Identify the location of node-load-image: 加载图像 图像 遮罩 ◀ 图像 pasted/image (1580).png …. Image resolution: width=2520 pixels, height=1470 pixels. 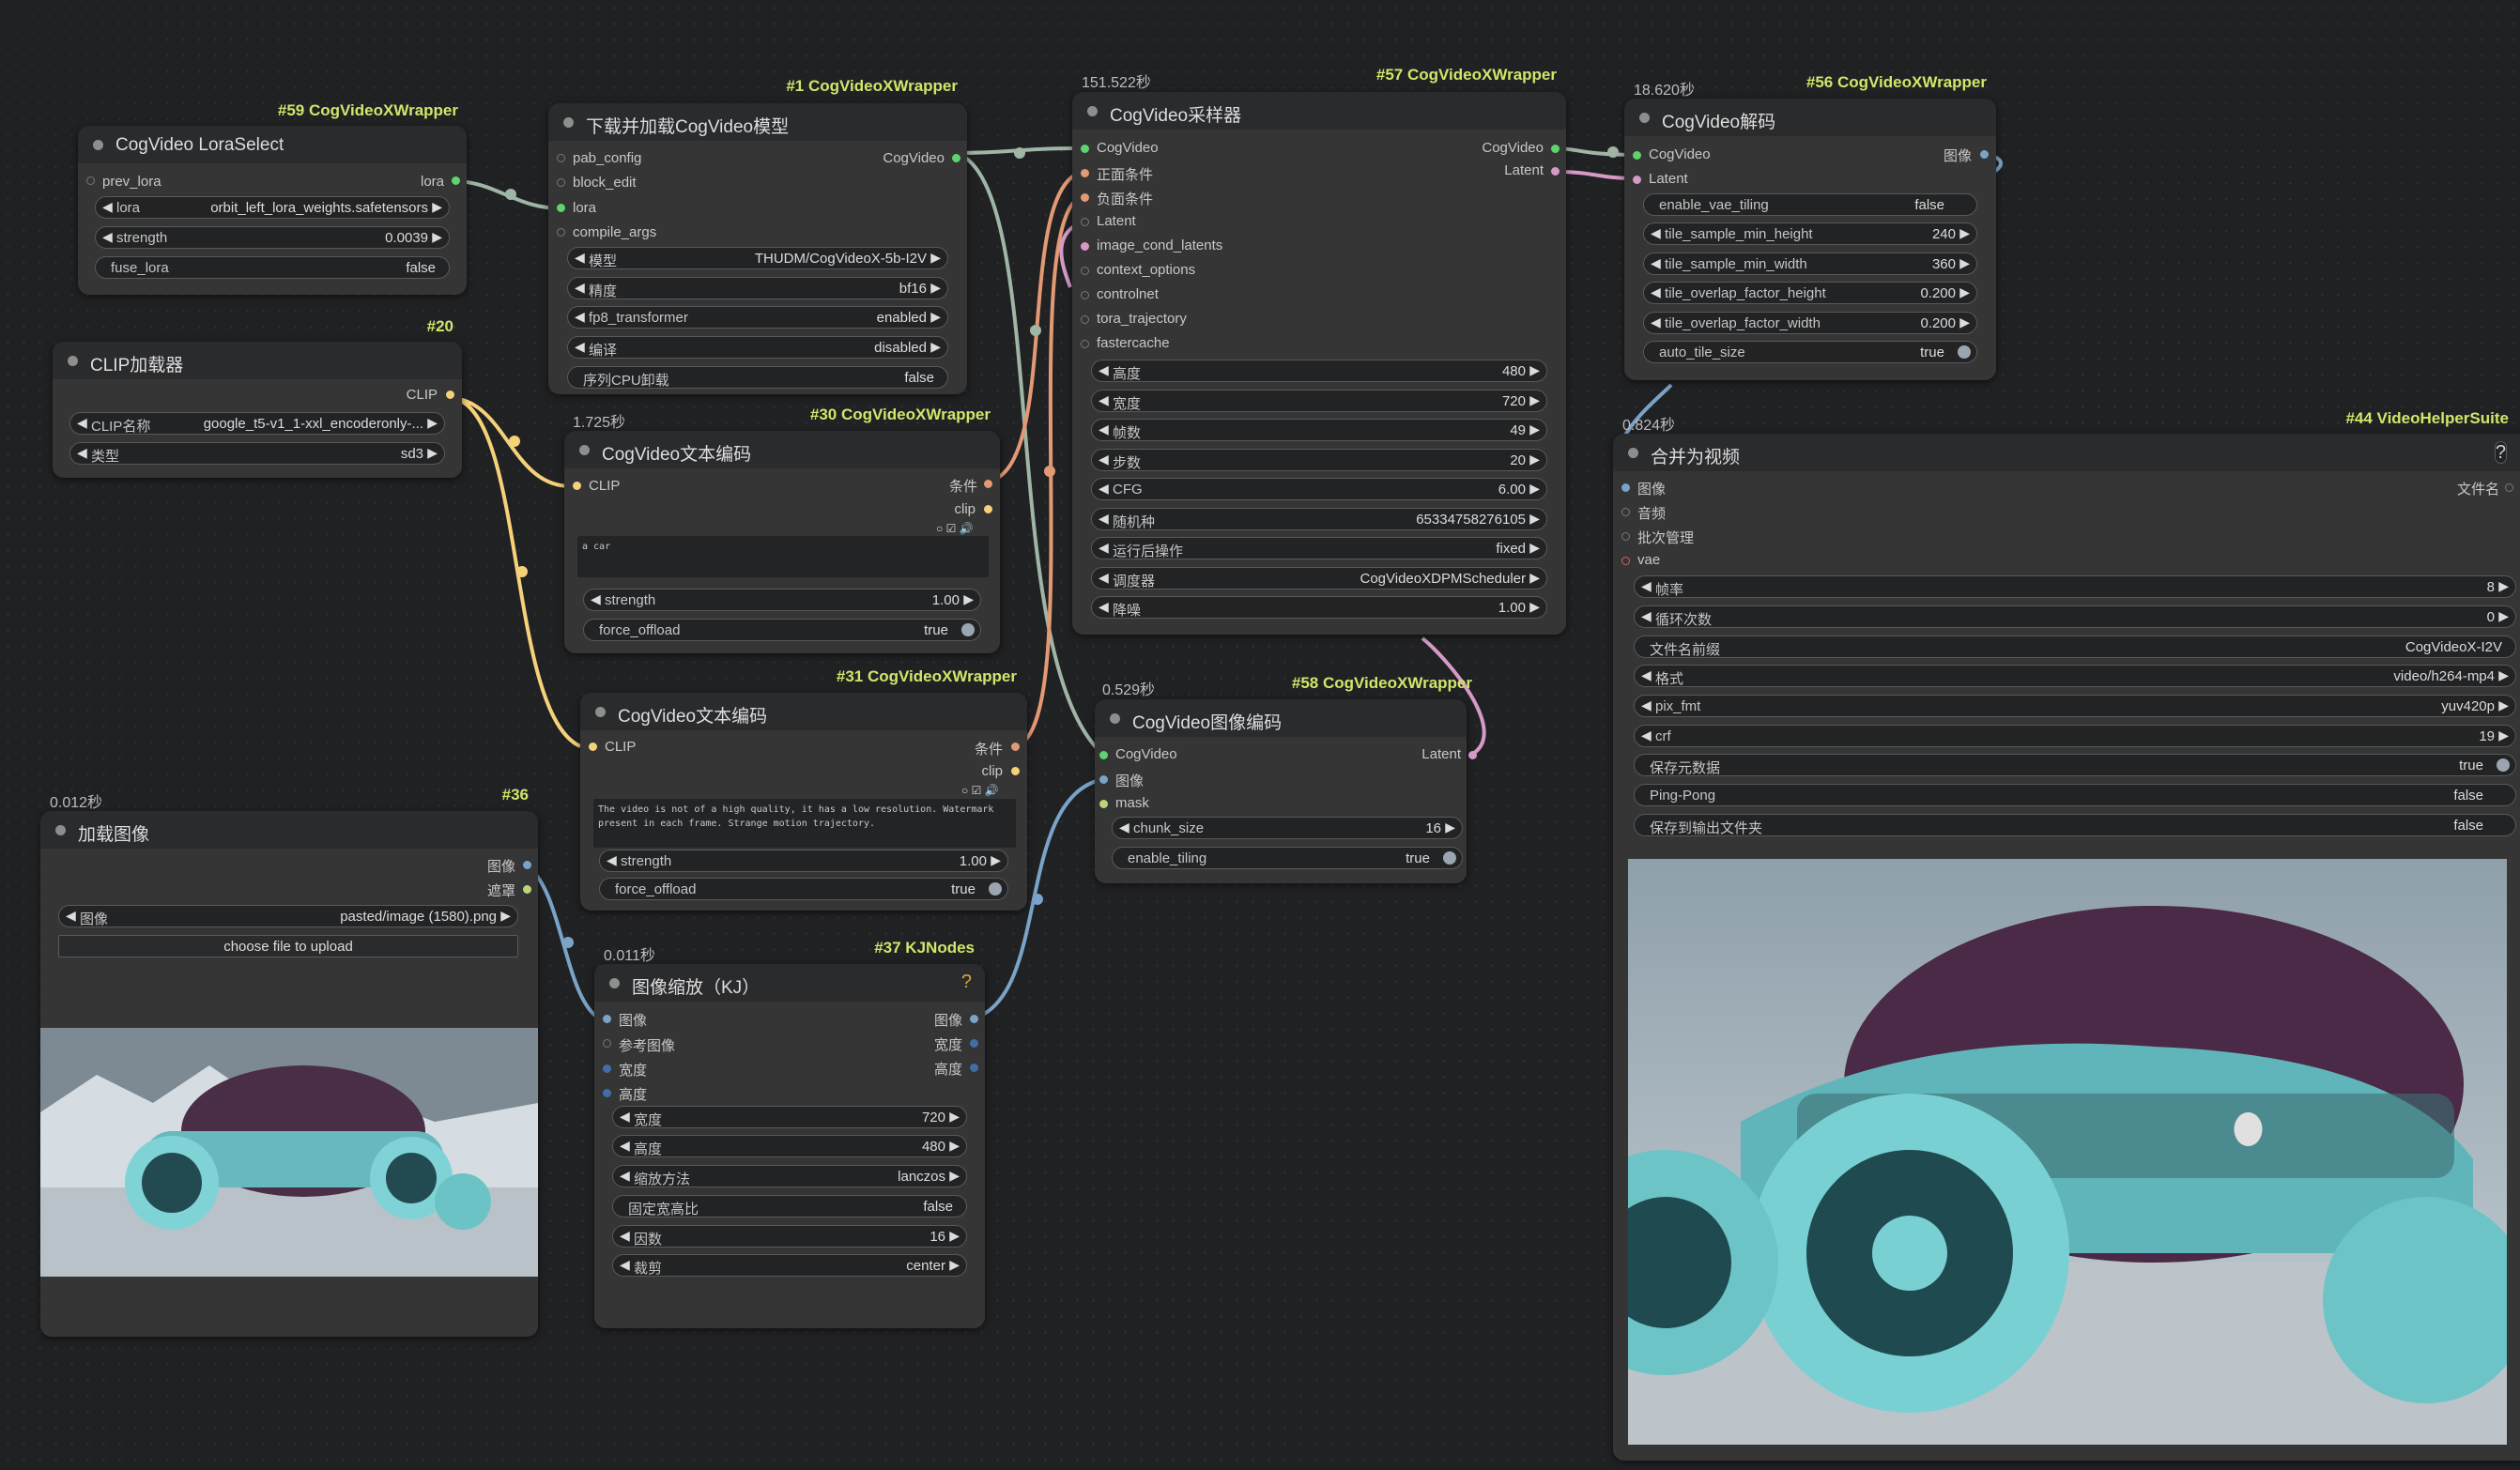
(289, 1074).